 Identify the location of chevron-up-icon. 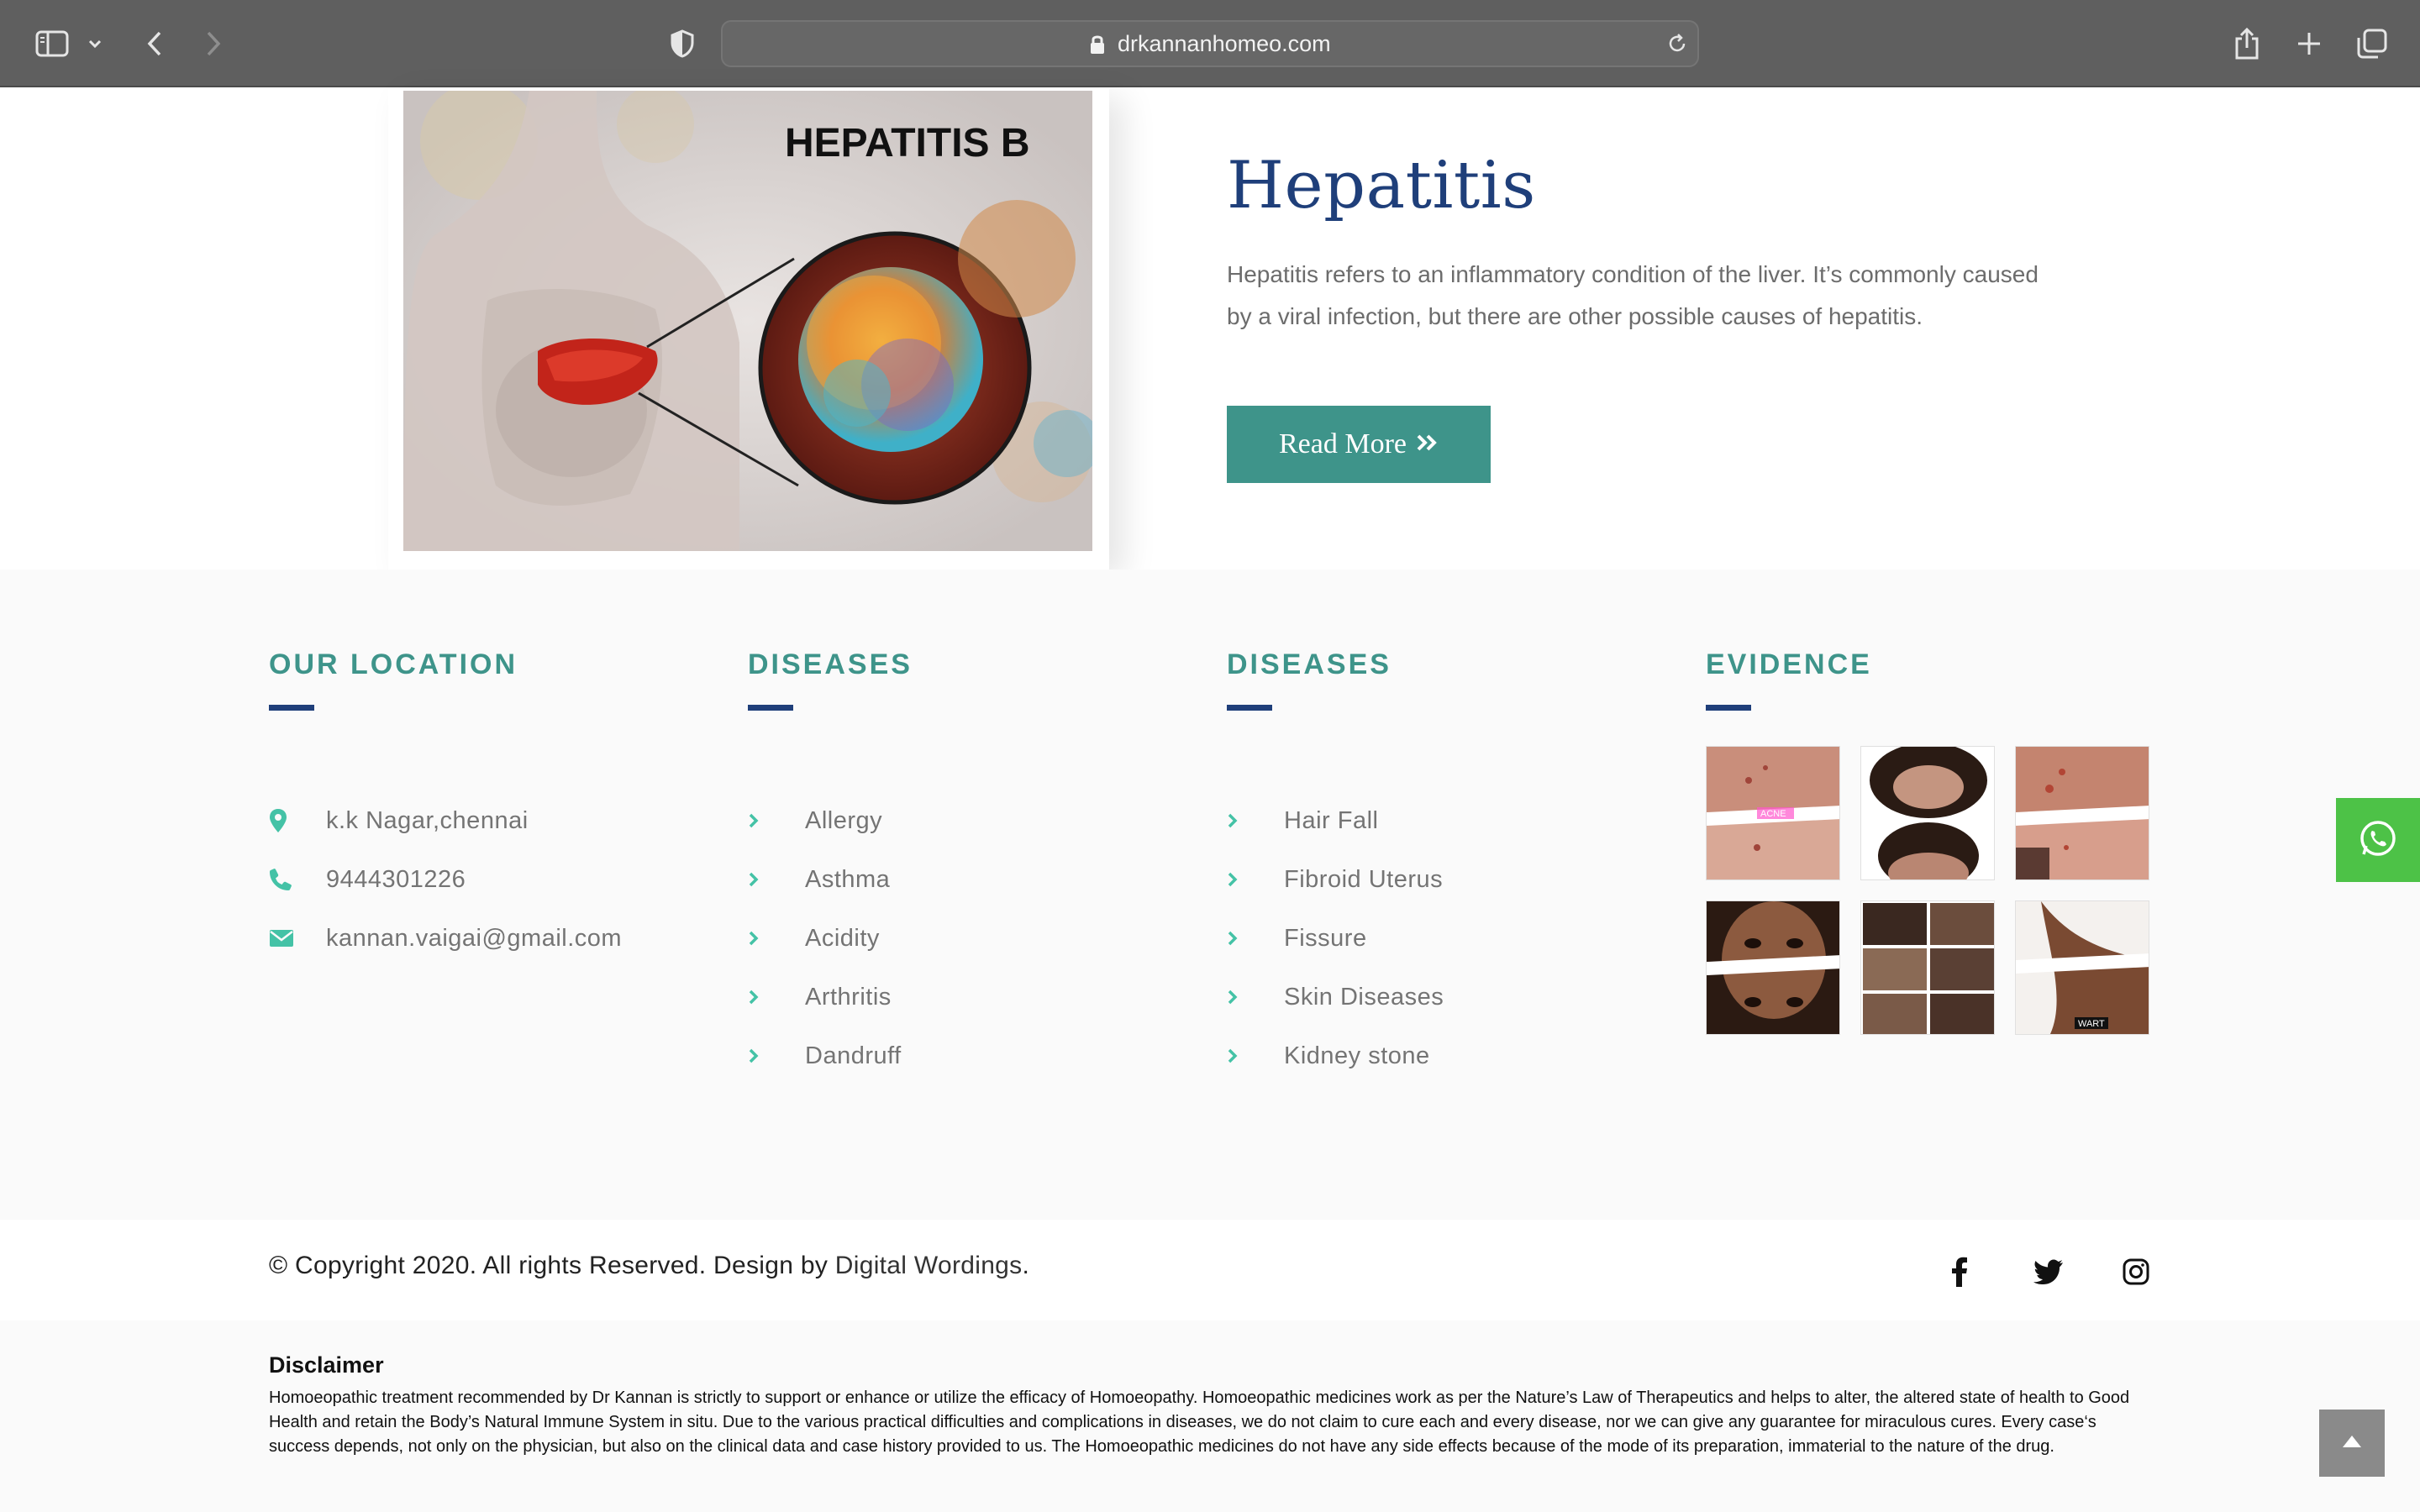
(2352, 1443).